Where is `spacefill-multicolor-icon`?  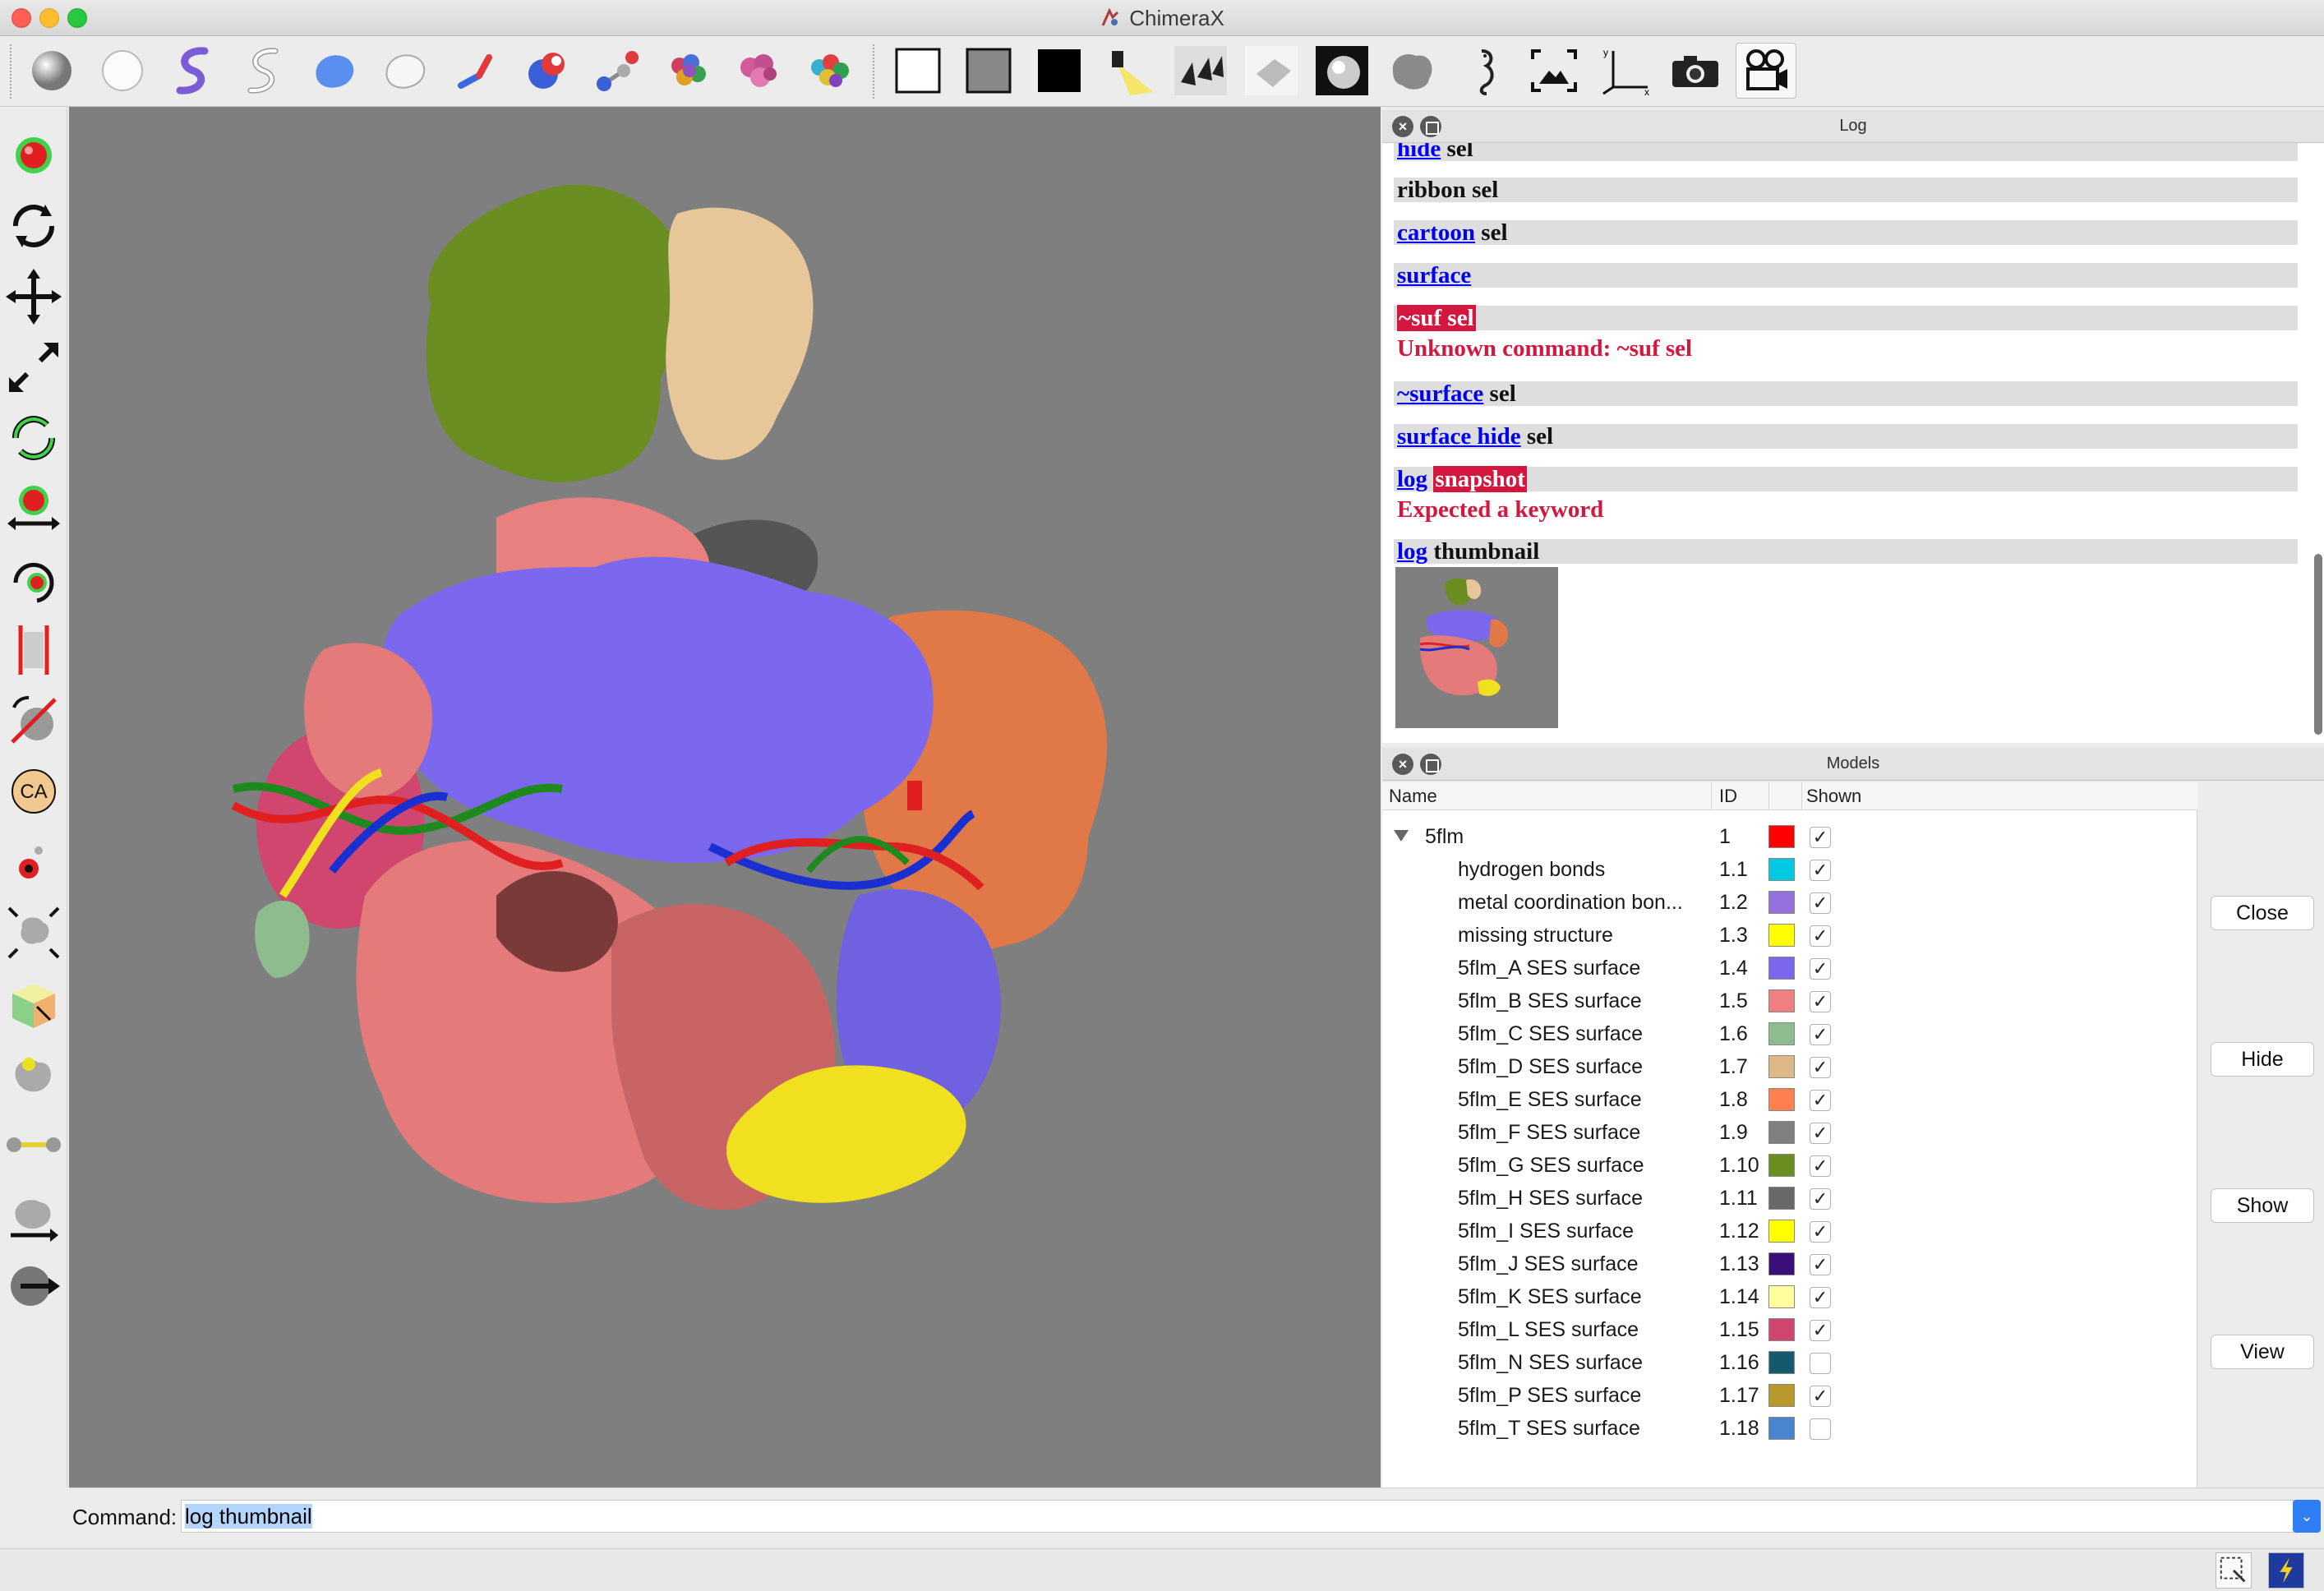 spacefill-multicolor-icon is located at coordinates (687, 71).